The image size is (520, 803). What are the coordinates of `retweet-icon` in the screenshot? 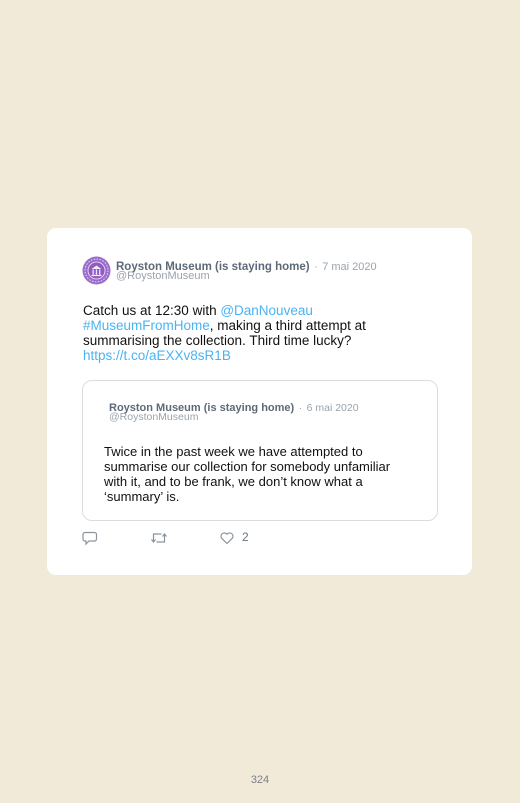 It's located at (159, 538).